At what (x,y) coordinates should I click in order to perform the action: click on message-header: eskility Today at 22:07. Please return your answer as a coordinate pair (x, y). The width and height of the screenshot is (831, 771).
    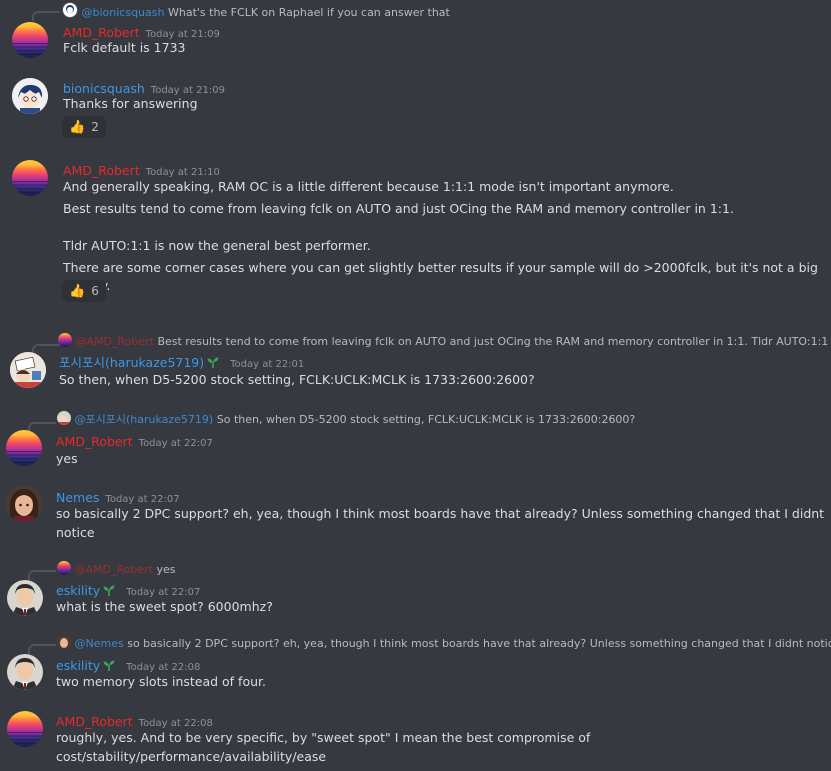
    Looking at the image, I should click on (128, 589).